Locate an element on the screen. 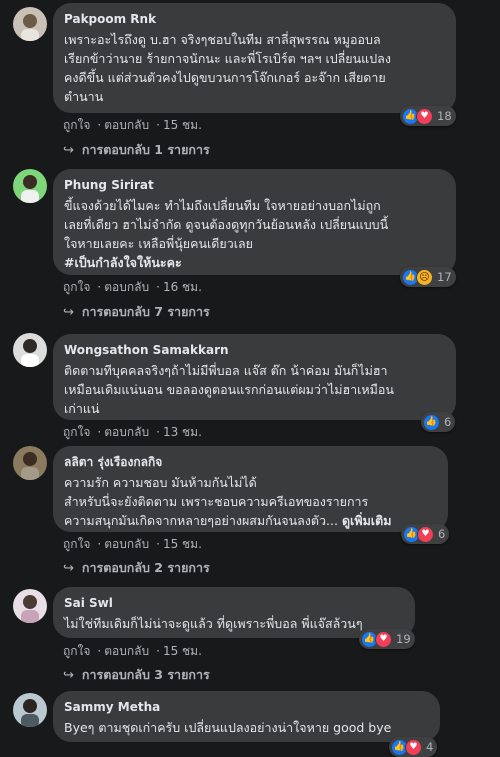 This screenshot has width=500, height=757. hashtag-link: #เป็นกำลังใจให้นะคะ is located at coordinates (254, 262).